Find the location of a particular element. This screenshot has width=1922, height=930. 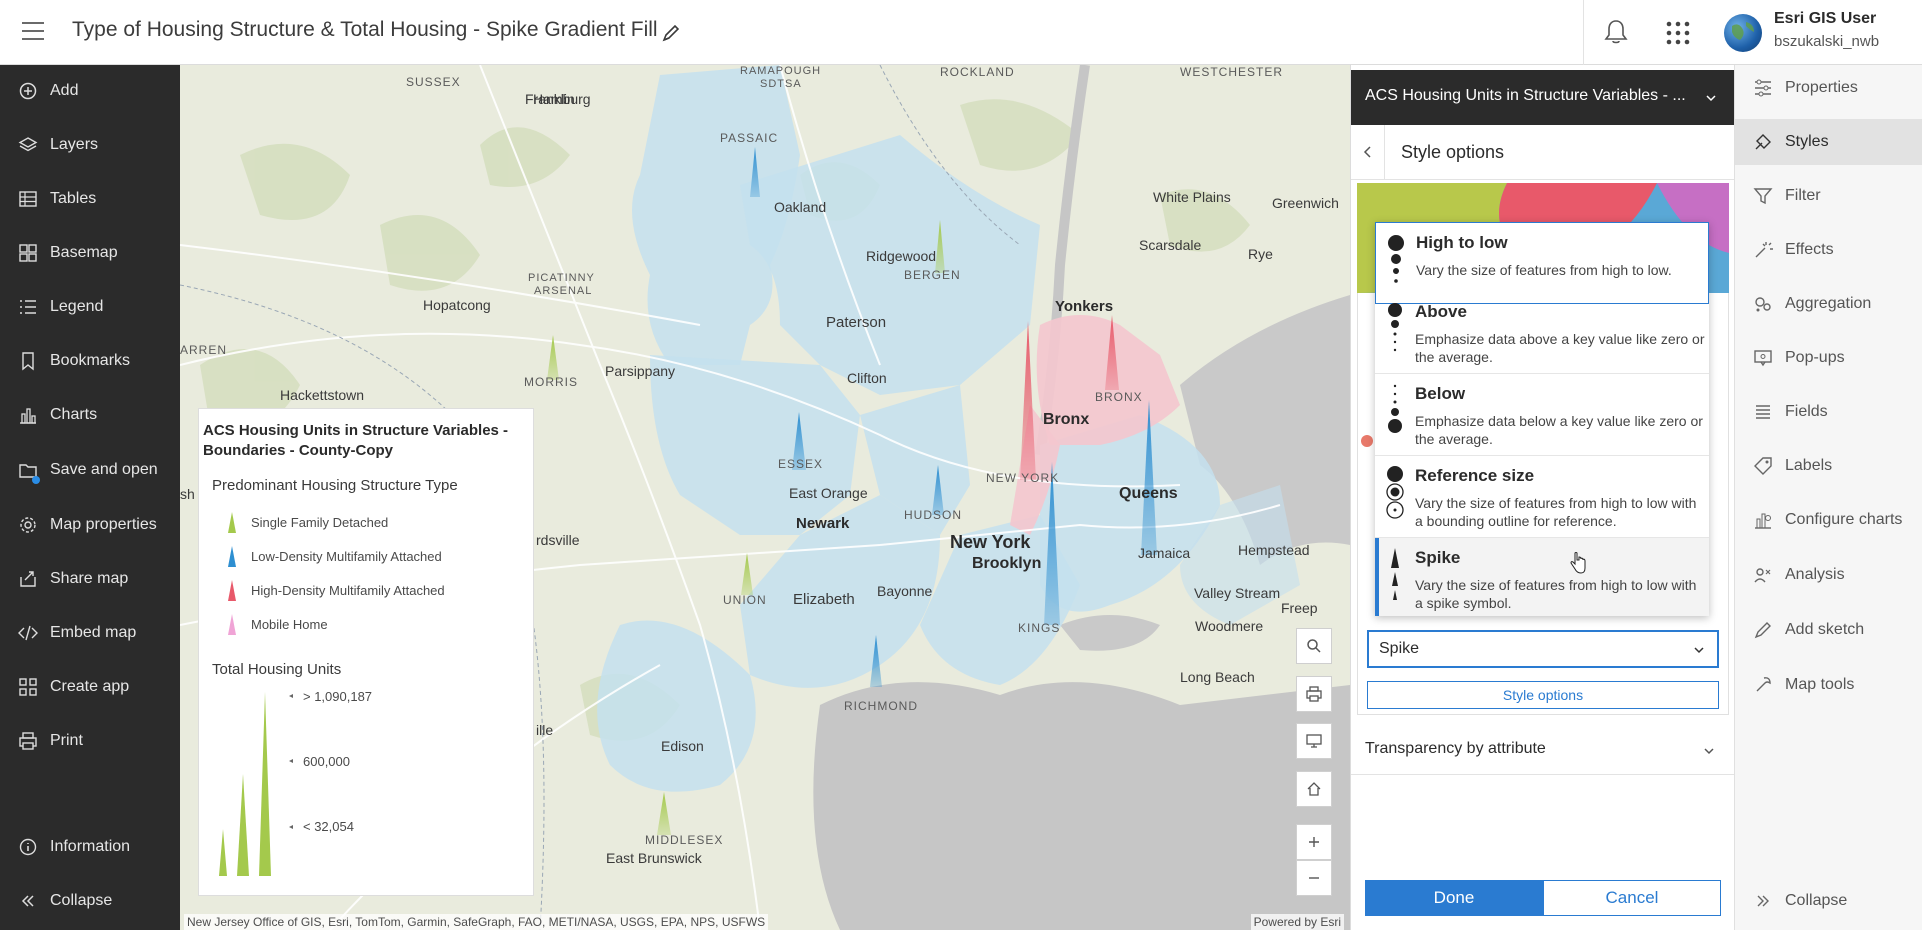

place-label: White Plains is located at coordinates (1192, 197).